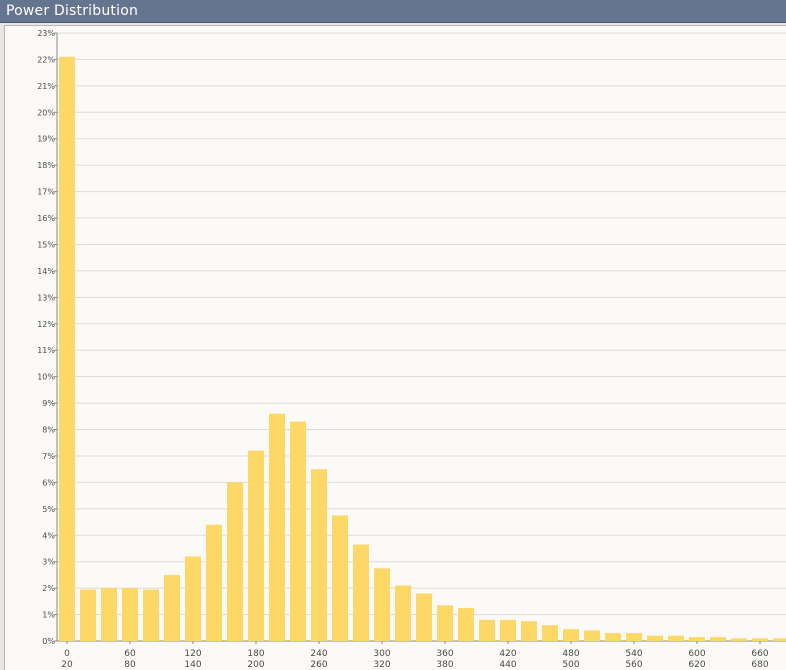 The image size is (786, 670). Describe the element at coordinates (46, 271) in the screenshot. I see `y-tick-label: 14%` at that location.